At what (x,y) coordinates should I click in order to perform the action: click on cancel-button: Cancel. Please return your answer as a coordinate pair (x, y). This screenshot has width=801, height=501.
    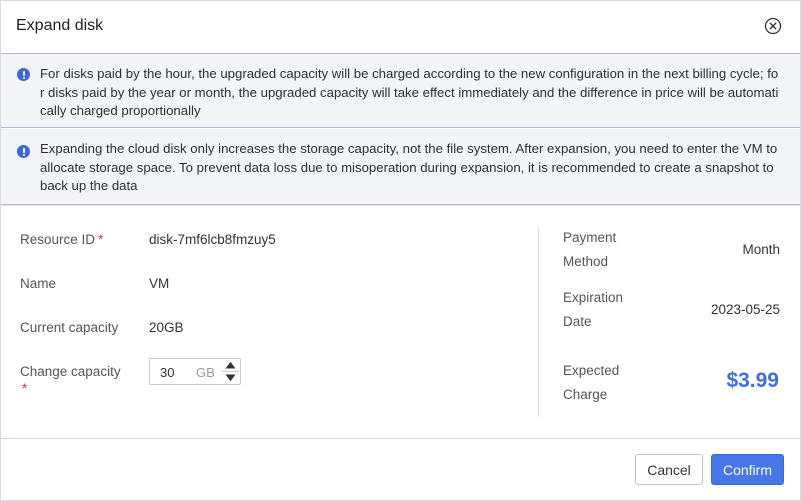
    Looking at the image, I should click on (669, 469).